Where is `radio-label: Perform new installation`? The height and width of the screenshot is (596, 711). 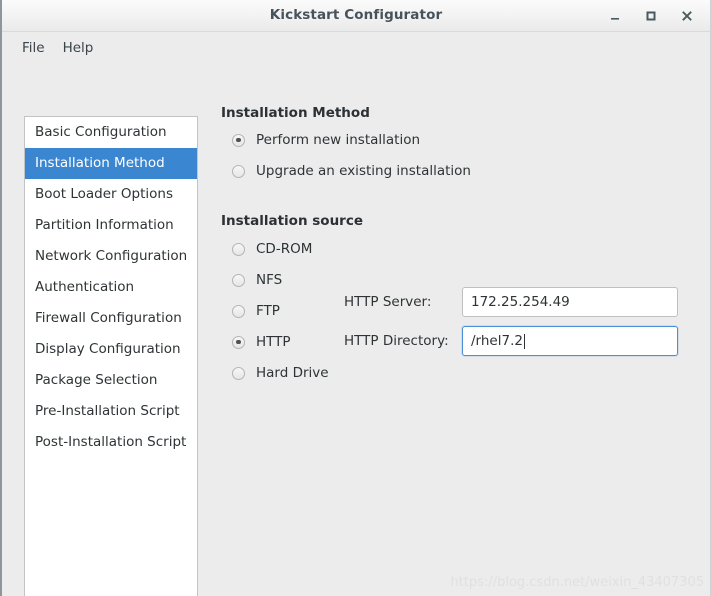 radio-label: Perform new installation is located at coordinates (338, 140).